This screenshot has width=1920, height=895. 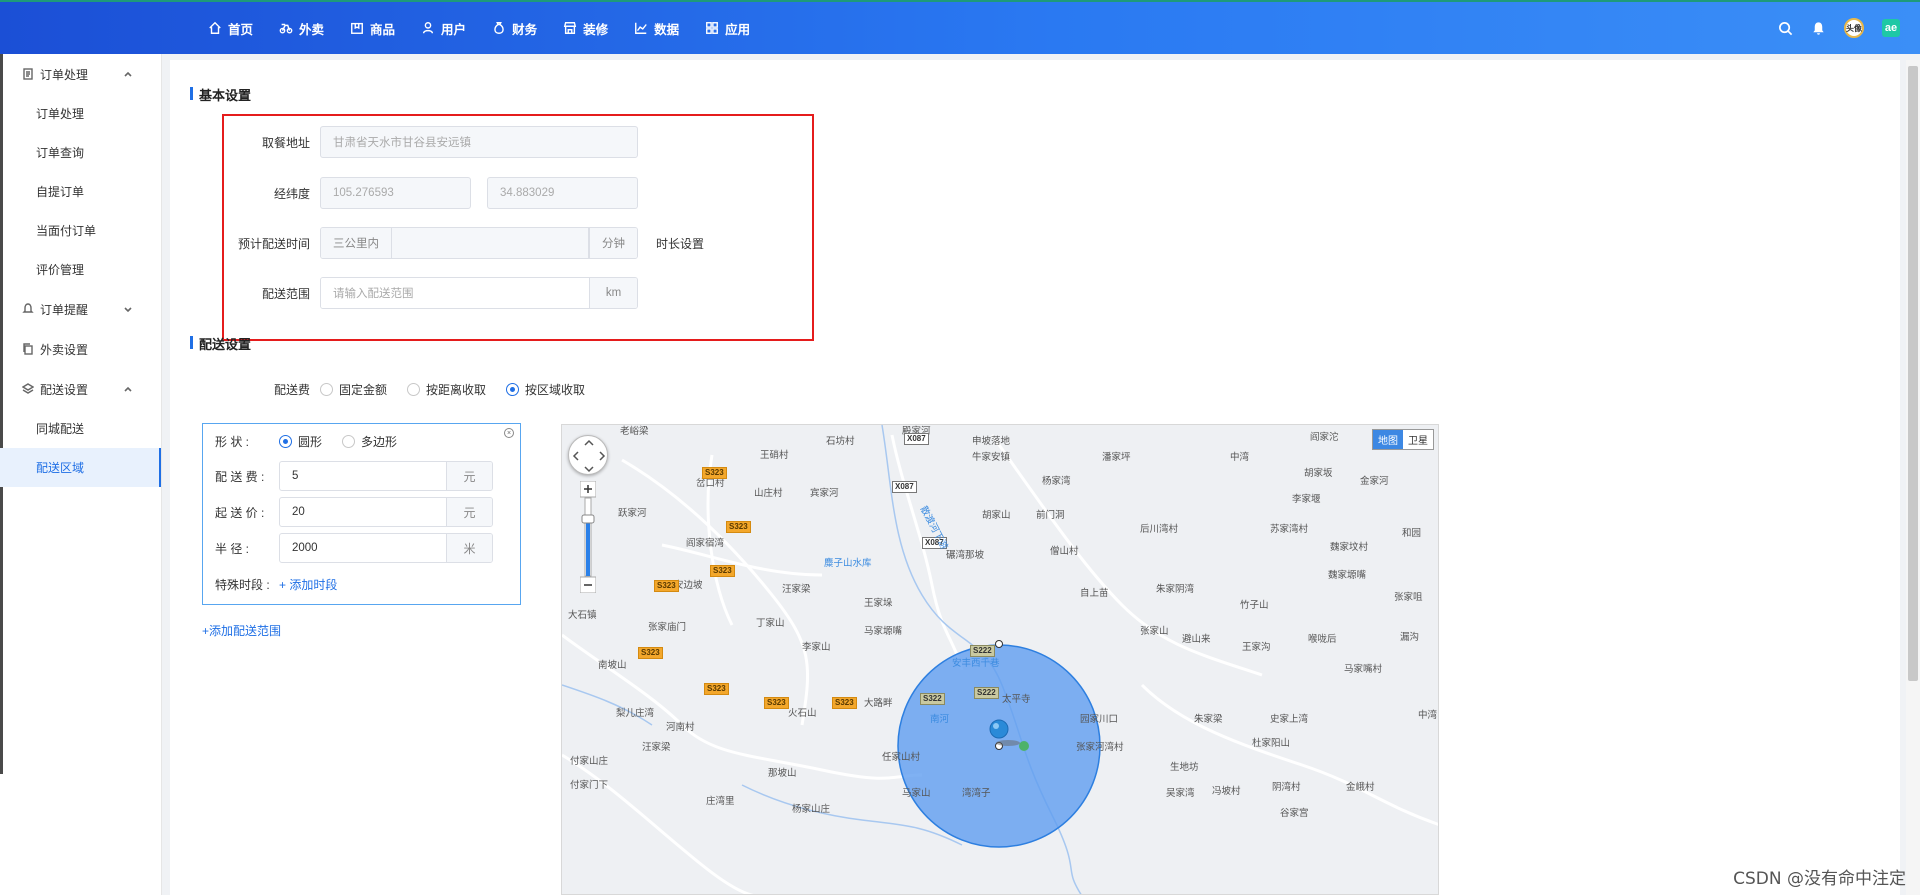 I want to click on fee-radio-fixed: 固定金额, so click(x=353, y=389).